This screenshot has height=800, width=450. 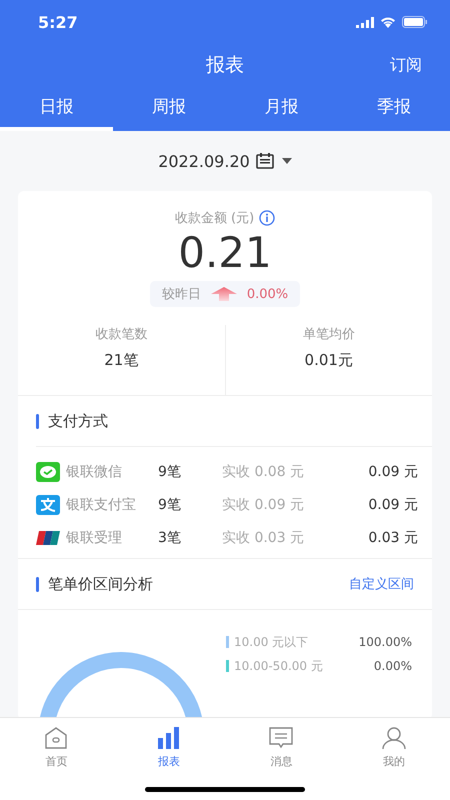 I want to click on battery-icon, so click(x=415, y=22).